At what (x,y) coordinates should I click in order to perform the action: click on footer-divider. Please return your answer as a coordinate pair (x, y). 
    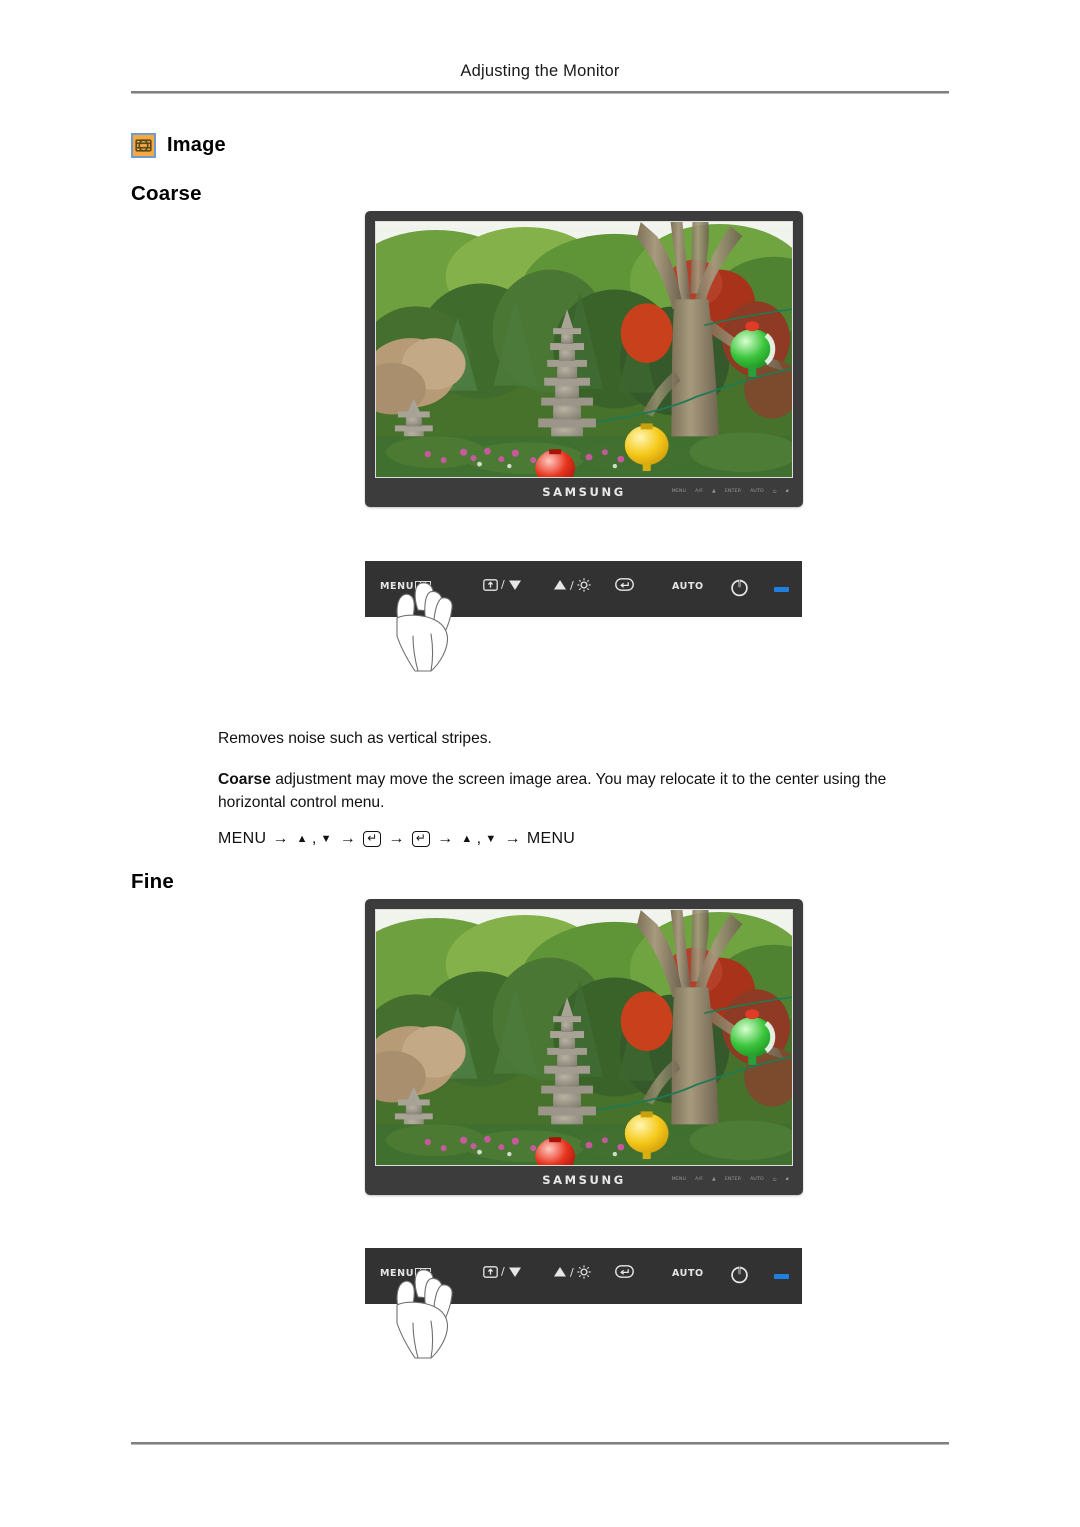
    Looking at the image, I should click on (540, 1443).